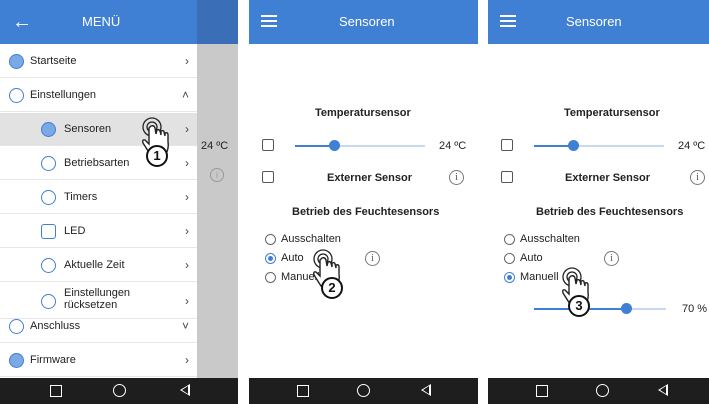  What do you see at coordinates (53, 61) in the screenshot?
I see `menu-item-label: Startseite` at bounding box center [53, 61].